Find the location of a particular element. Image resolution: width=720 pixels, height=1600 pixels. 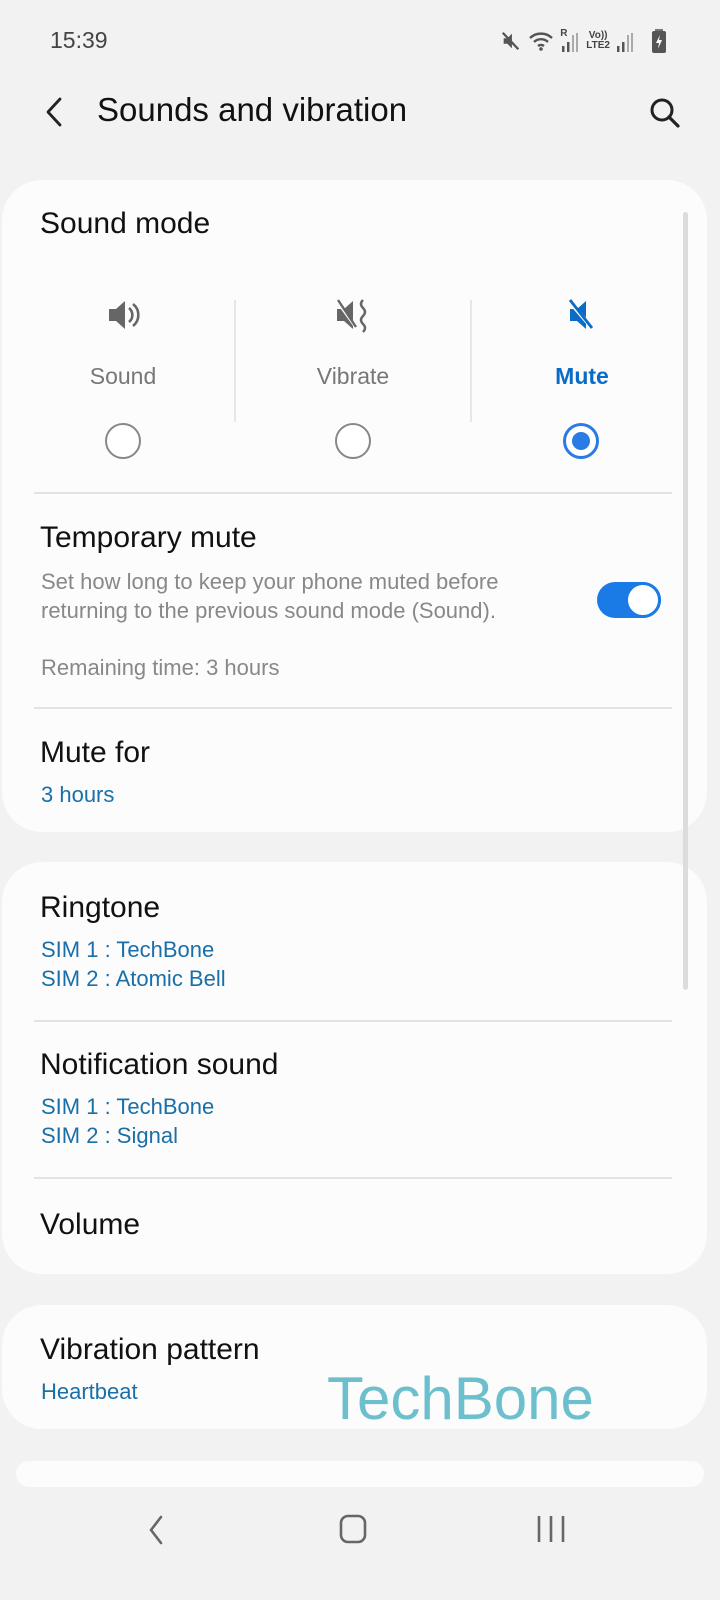

vibrate-icon is located at coordinates (351, 316).